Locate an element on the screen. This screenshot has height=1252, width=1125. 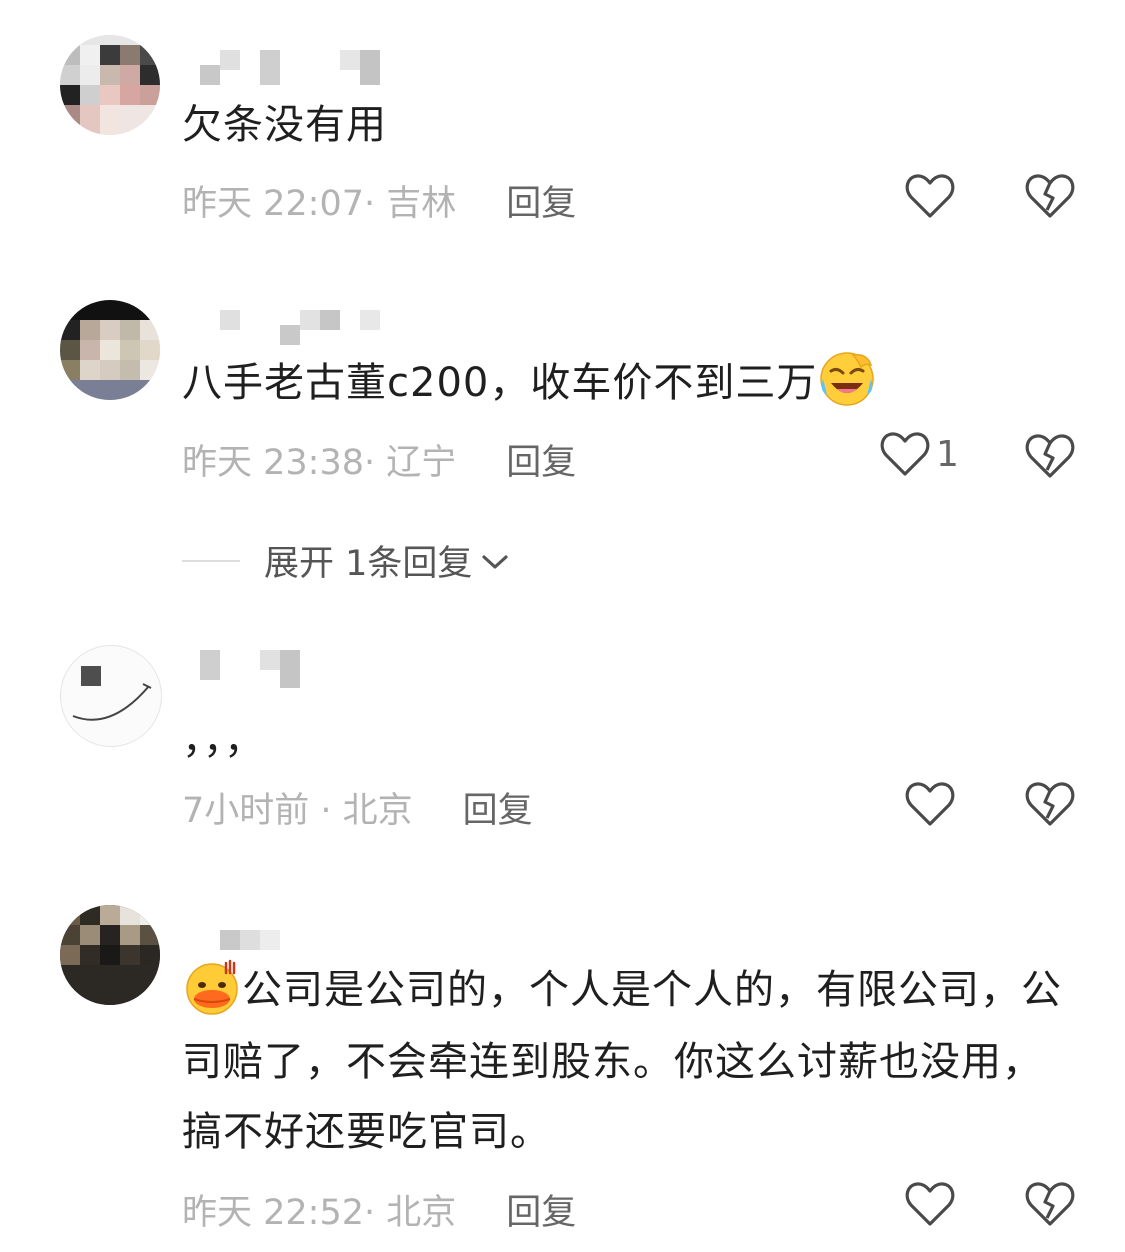
expand-replies-button: 展开 1条回复 is located at coordinates (346, 560).